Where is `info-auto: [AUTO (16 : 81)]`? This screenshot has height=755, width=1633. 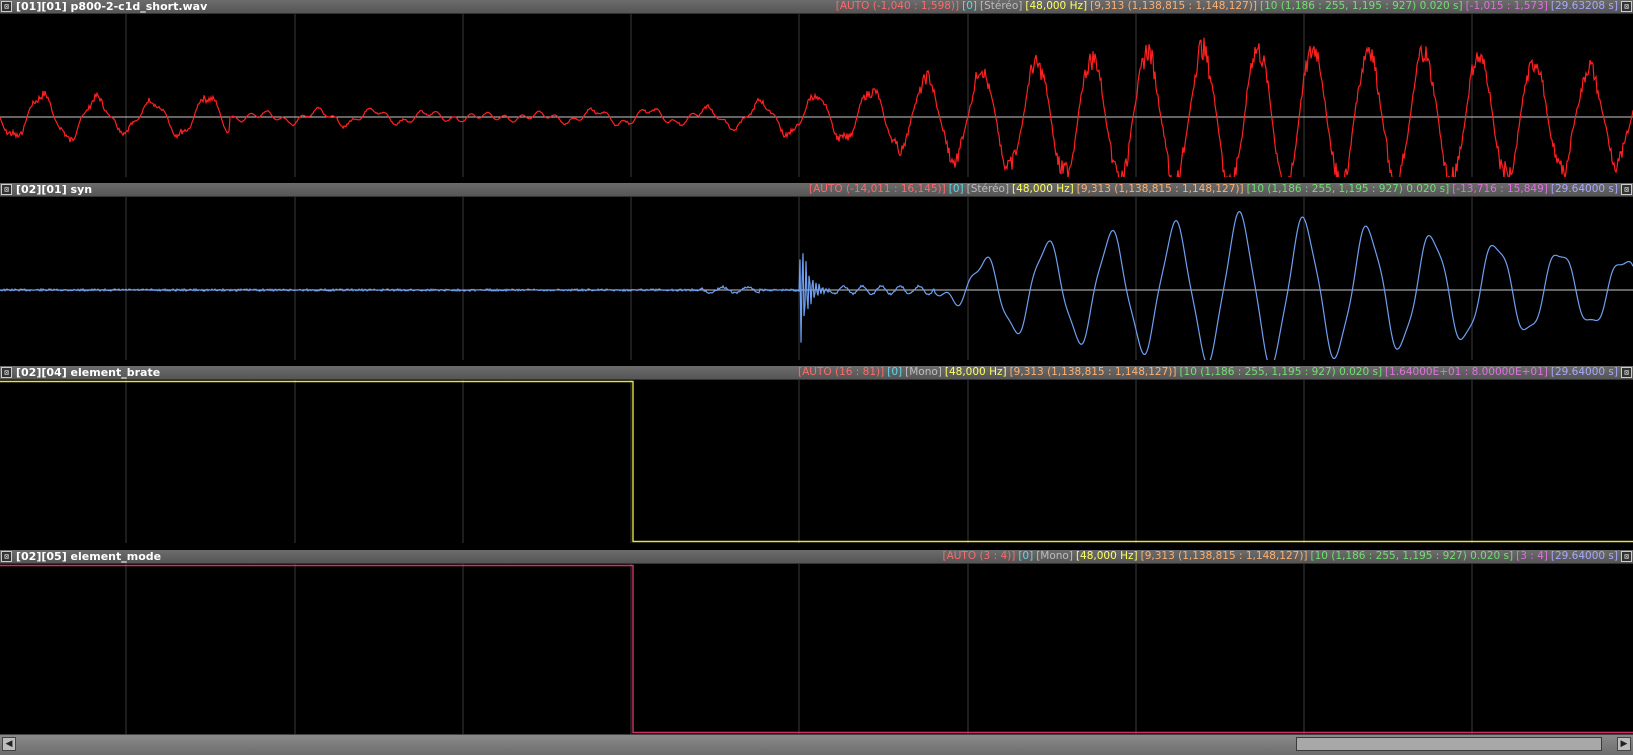 info-auto: [AUTO (16 : 81)] is located at coordinates (841, 372).